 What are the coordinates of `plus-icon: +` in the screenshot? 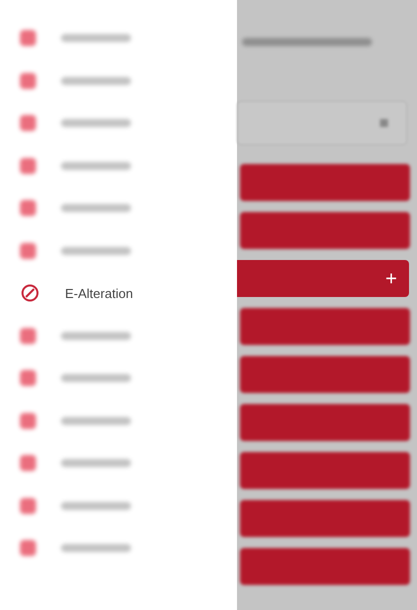 It's located at (391, 278).